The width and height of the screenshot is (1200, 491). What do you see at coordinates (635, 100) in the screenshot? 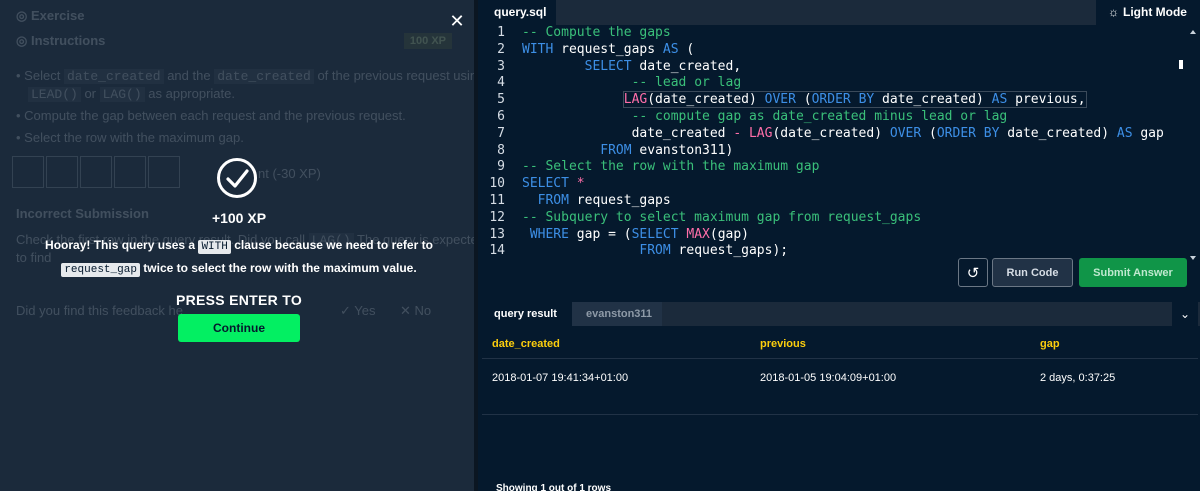
I see `code-token: LAG` at bounding box center [635, 100].